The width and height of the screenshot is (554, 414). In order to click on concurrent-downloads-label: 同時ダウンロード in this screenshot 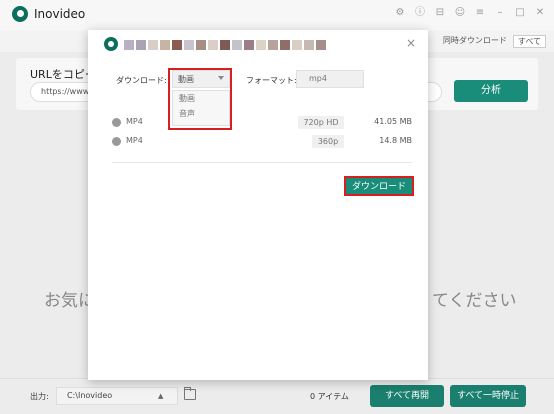, I will do `click(474, 40)`.